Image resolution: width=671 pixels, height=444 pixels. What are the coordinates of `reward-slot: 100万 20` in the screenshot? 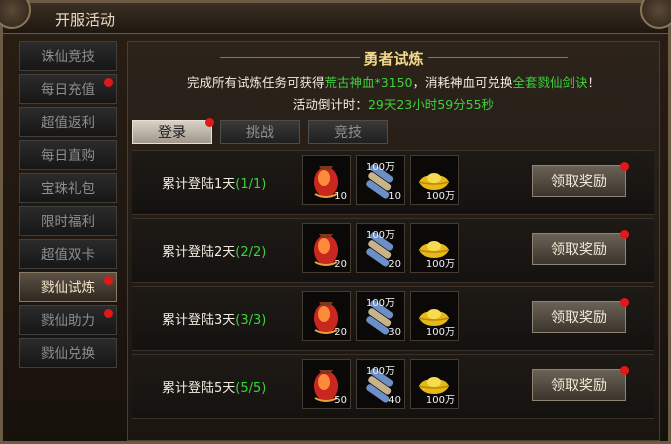 It's located at (380, 248).